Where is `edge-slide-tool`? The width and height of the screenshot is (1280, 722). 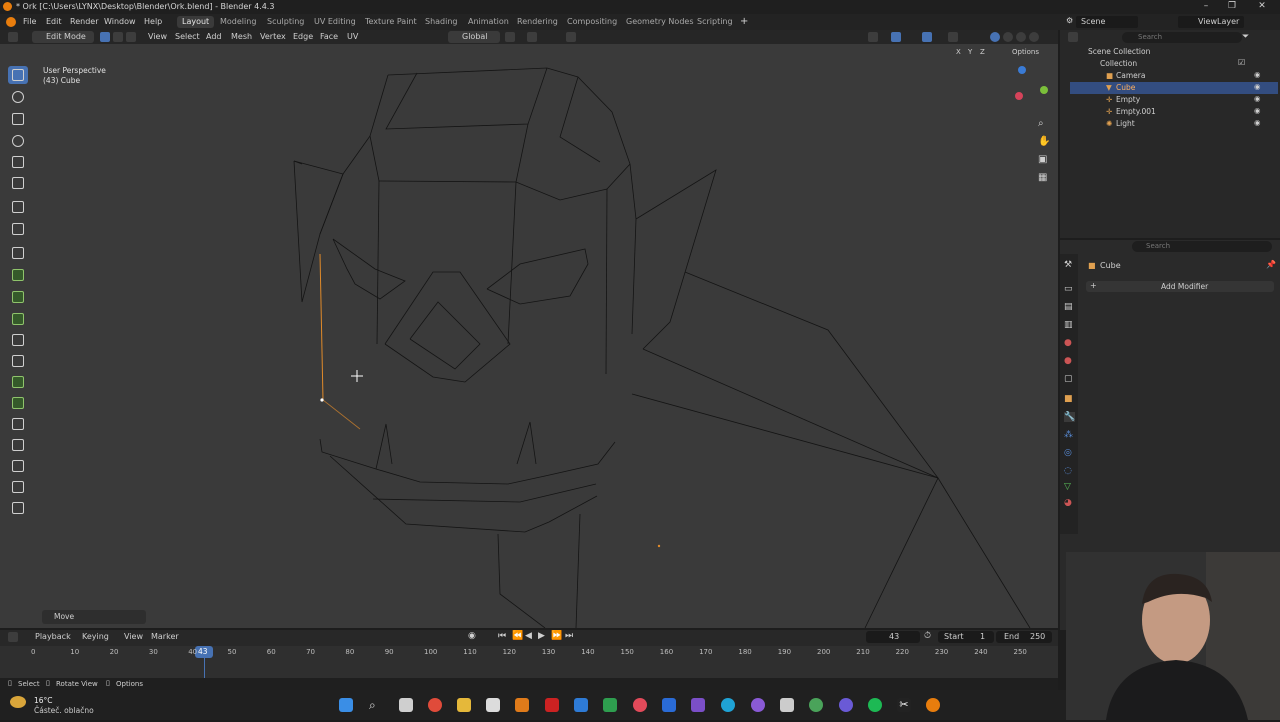
edge-slide-tool is located at coordinates (18, 445).